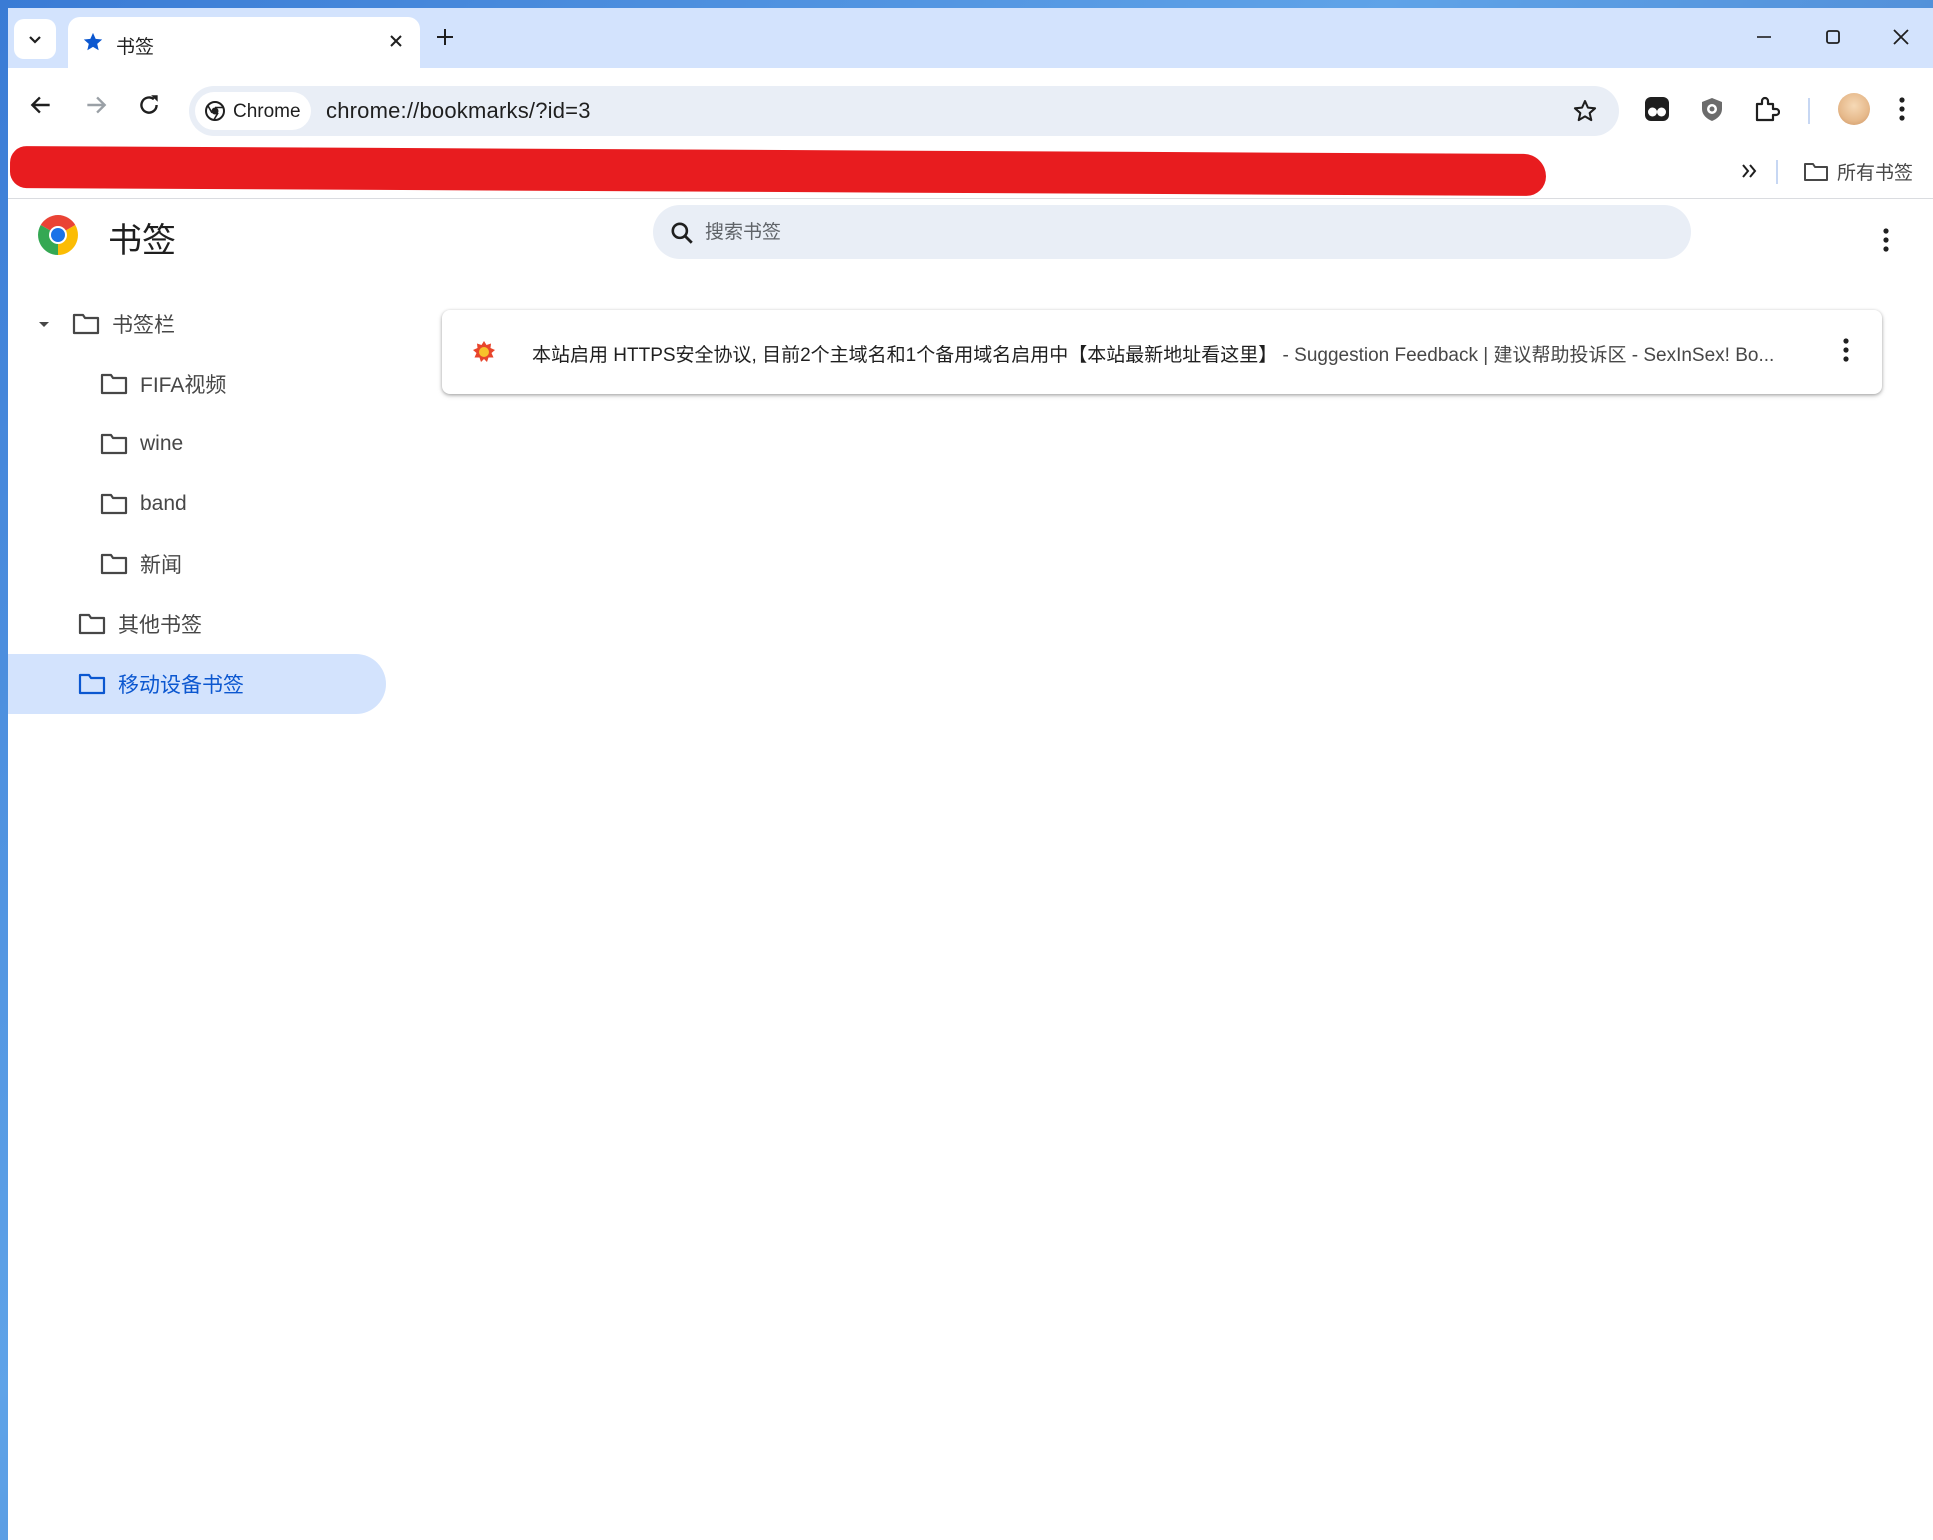 This screenshot has height=1540, width=1933. Describe the element at coordinates (778, 171) in the screenshot. I see `redaction-mark` at that location.